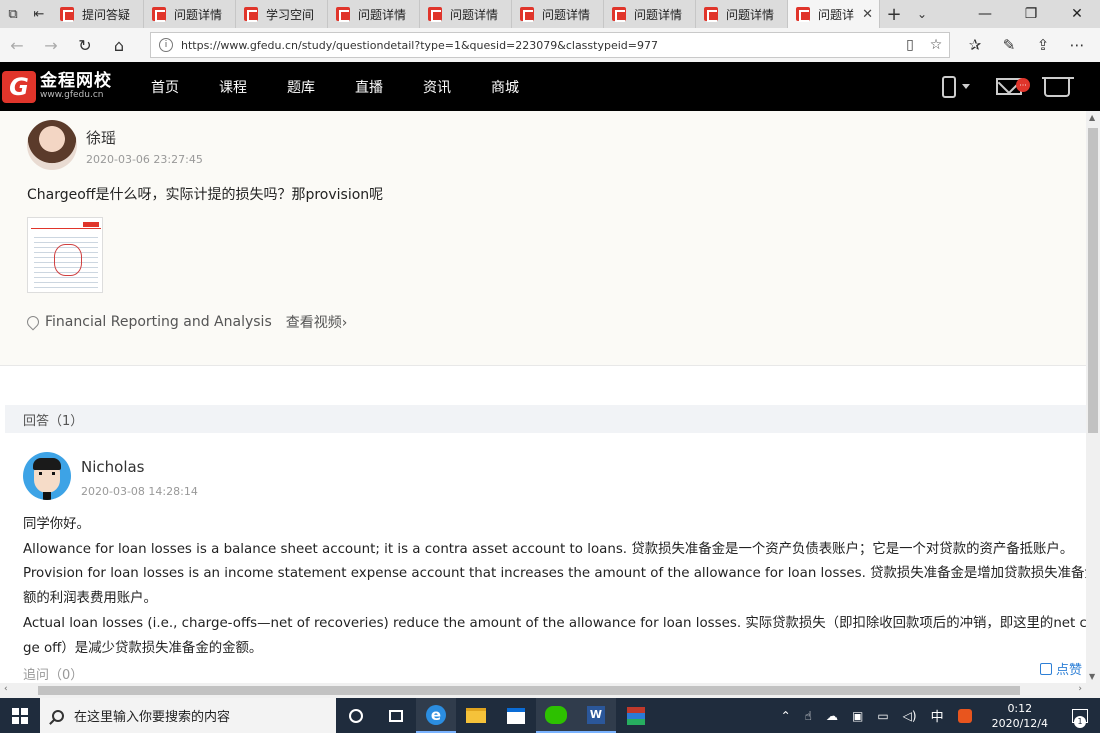 The width and height of the screenshot is (1100, 733). I want to click on volume-icon: ◁), so click(910, 716).